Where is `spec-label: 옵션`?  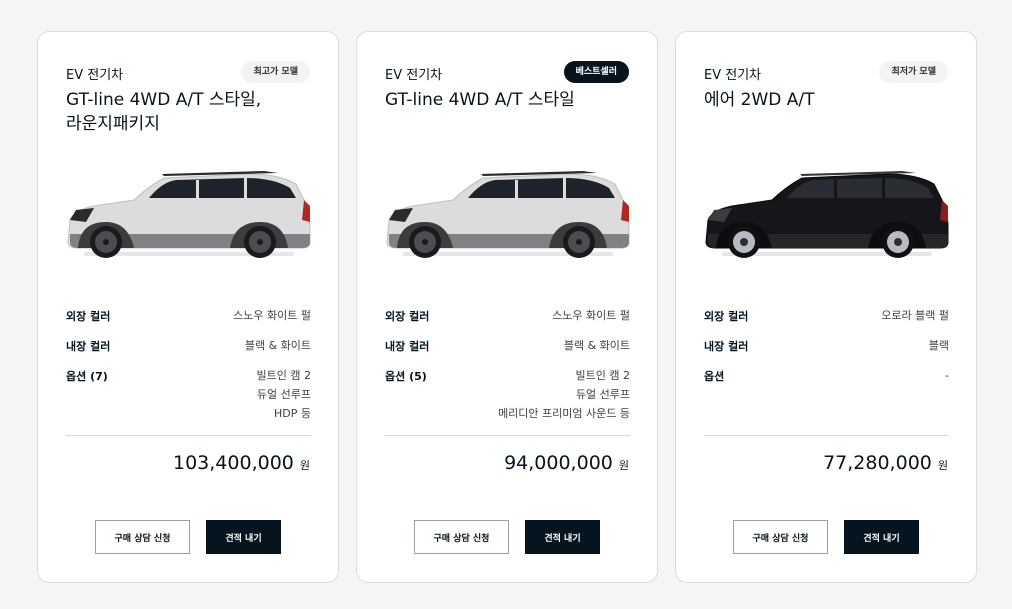 spec-label: 옵션 is located at coordinates (714, 376).